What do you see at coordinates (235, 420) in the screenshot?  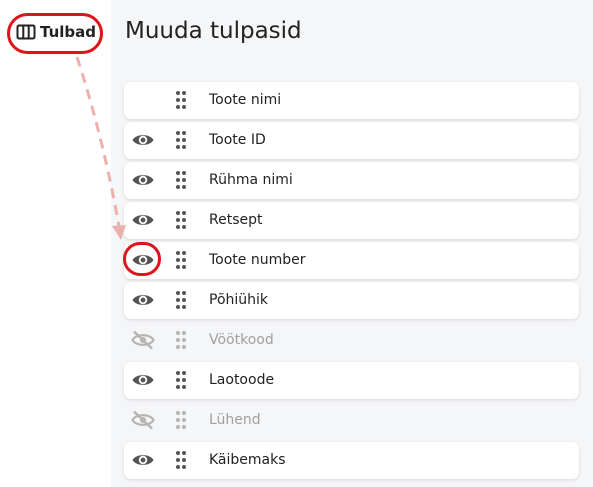 I see `column-row-label: Lühend` at bounding box center [235, 420].